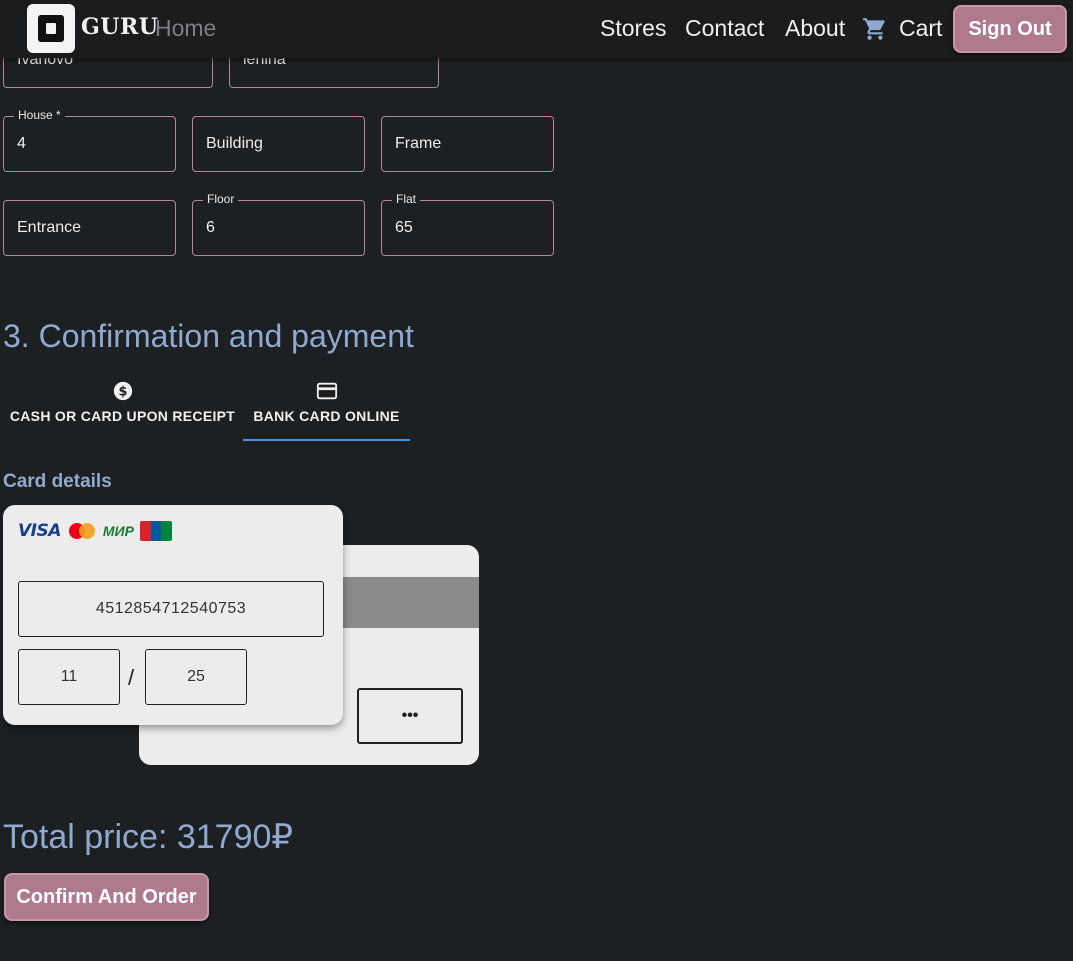  I want to click on house-field: House * 4, so click(89, 140).